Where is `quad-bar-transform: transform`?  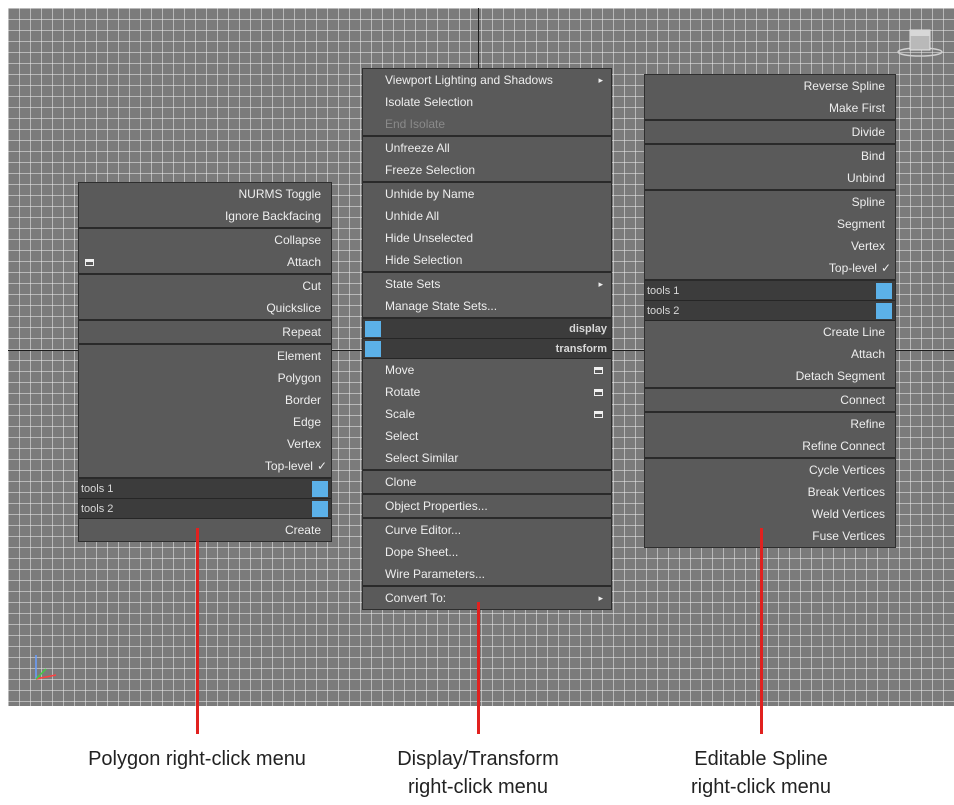
quad-bar-transform: transform is located at coordinates (487, 349).